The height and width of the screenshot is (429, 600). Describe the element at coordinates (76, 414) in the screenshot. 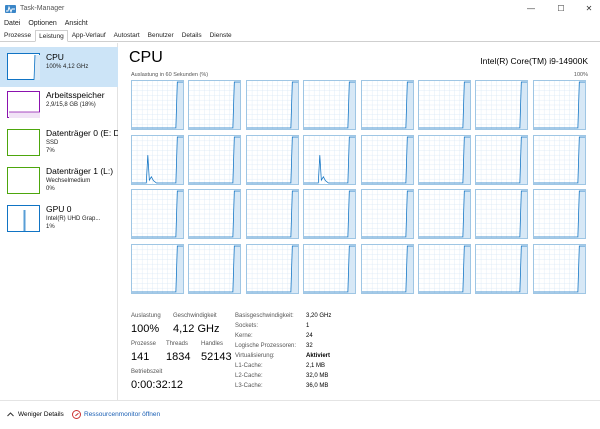

I see `resource-monitor-icon` at that location.